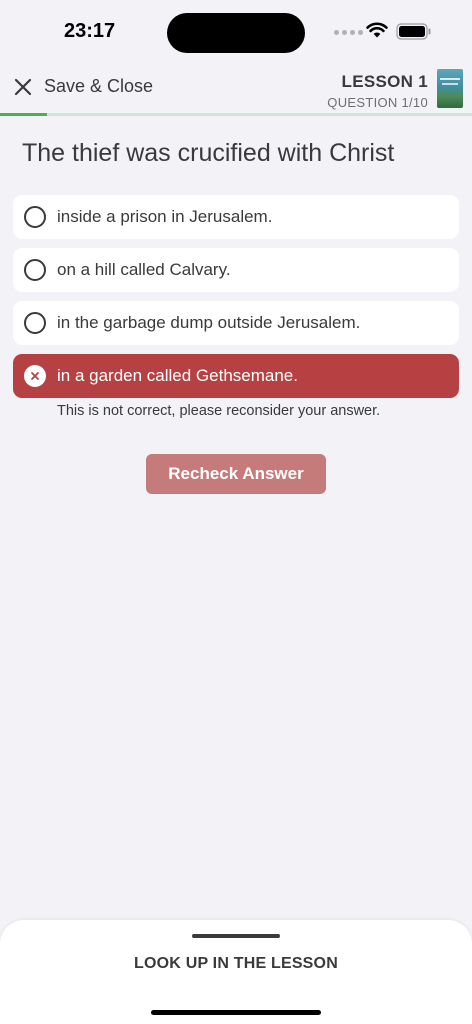  I want to click on save-and-close-label: Save & Close, so click(99, 86).